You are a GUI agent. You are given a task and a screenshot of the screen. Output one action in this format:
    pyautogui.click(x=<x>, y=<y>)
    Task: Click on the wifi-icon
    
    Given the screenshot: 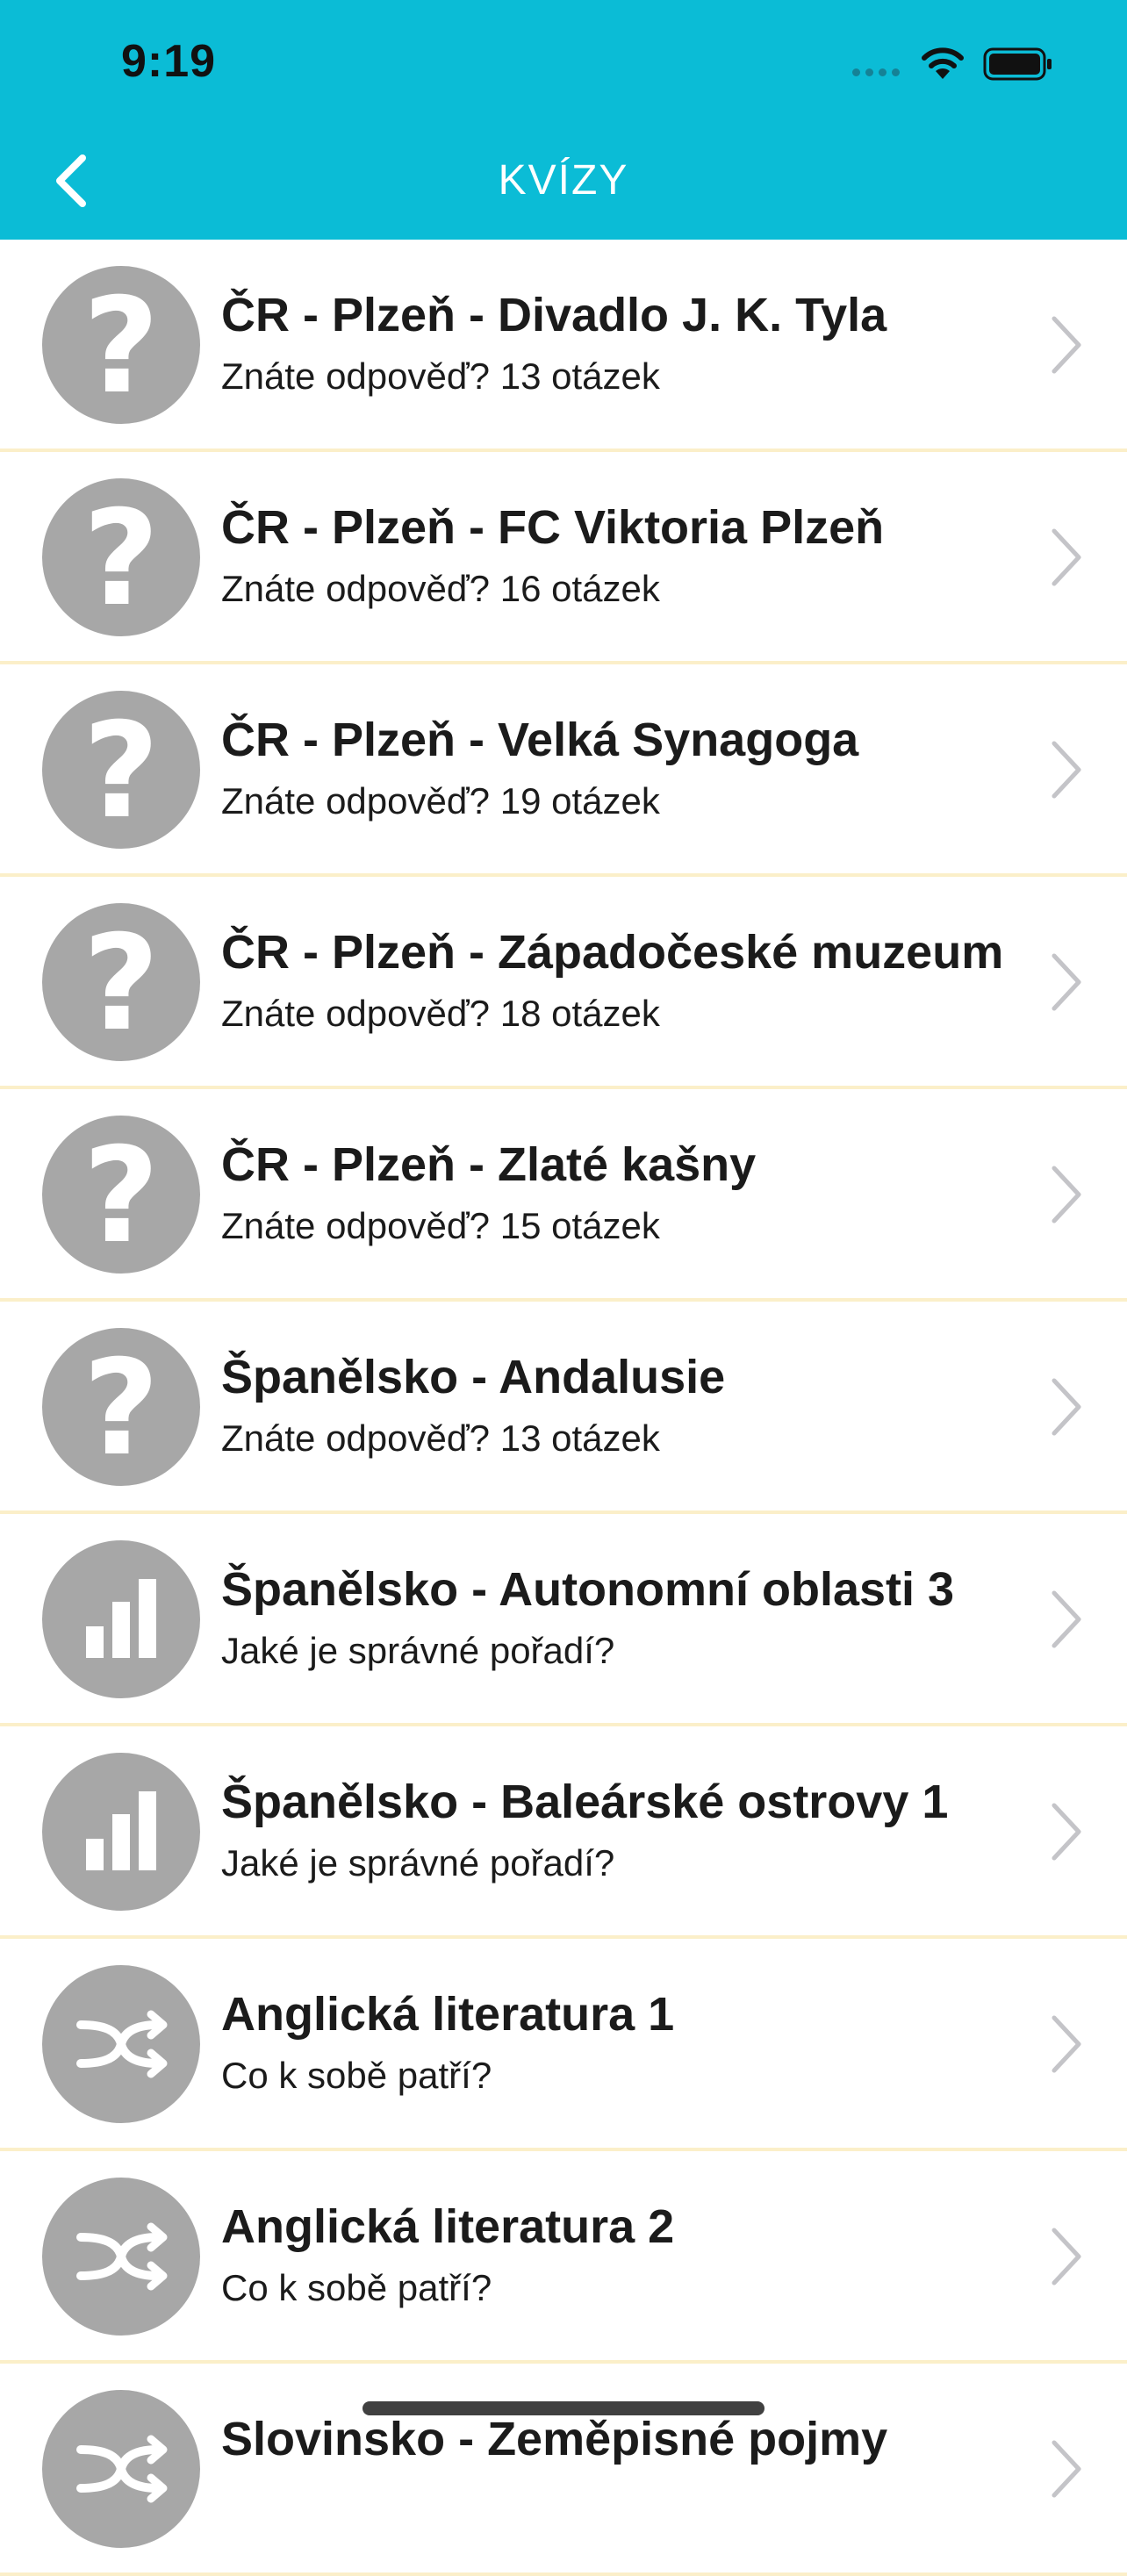 What is the action you would take?
    pyautogui.click(x=943, y=63)
    